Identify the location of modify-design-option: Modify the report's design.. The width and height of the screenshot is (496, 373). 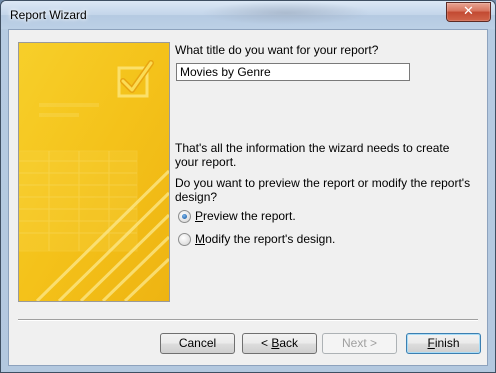
(256, 239).